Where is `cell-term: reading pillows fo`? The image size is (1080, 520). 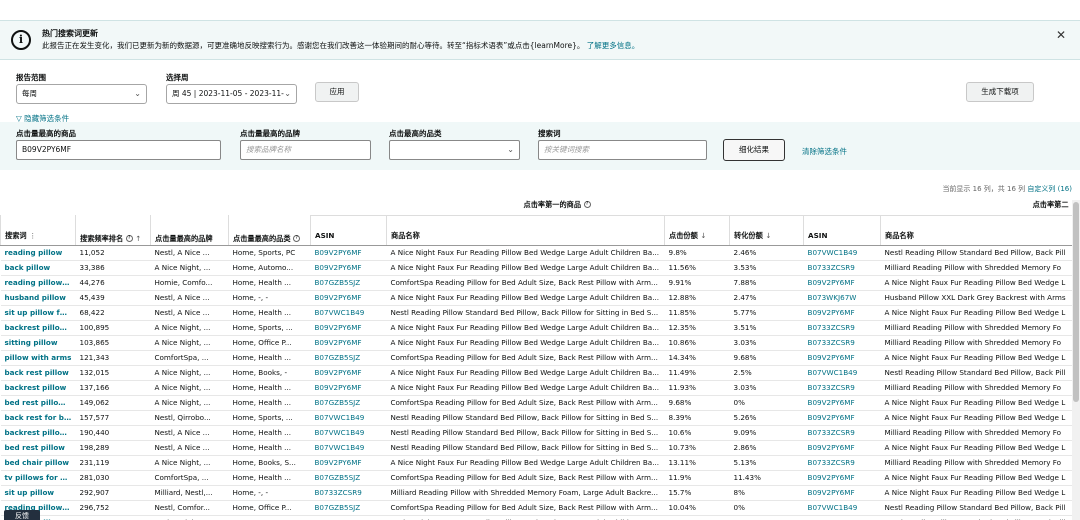
cell-term: reading pillows fo is located at coordinates (38, 283).